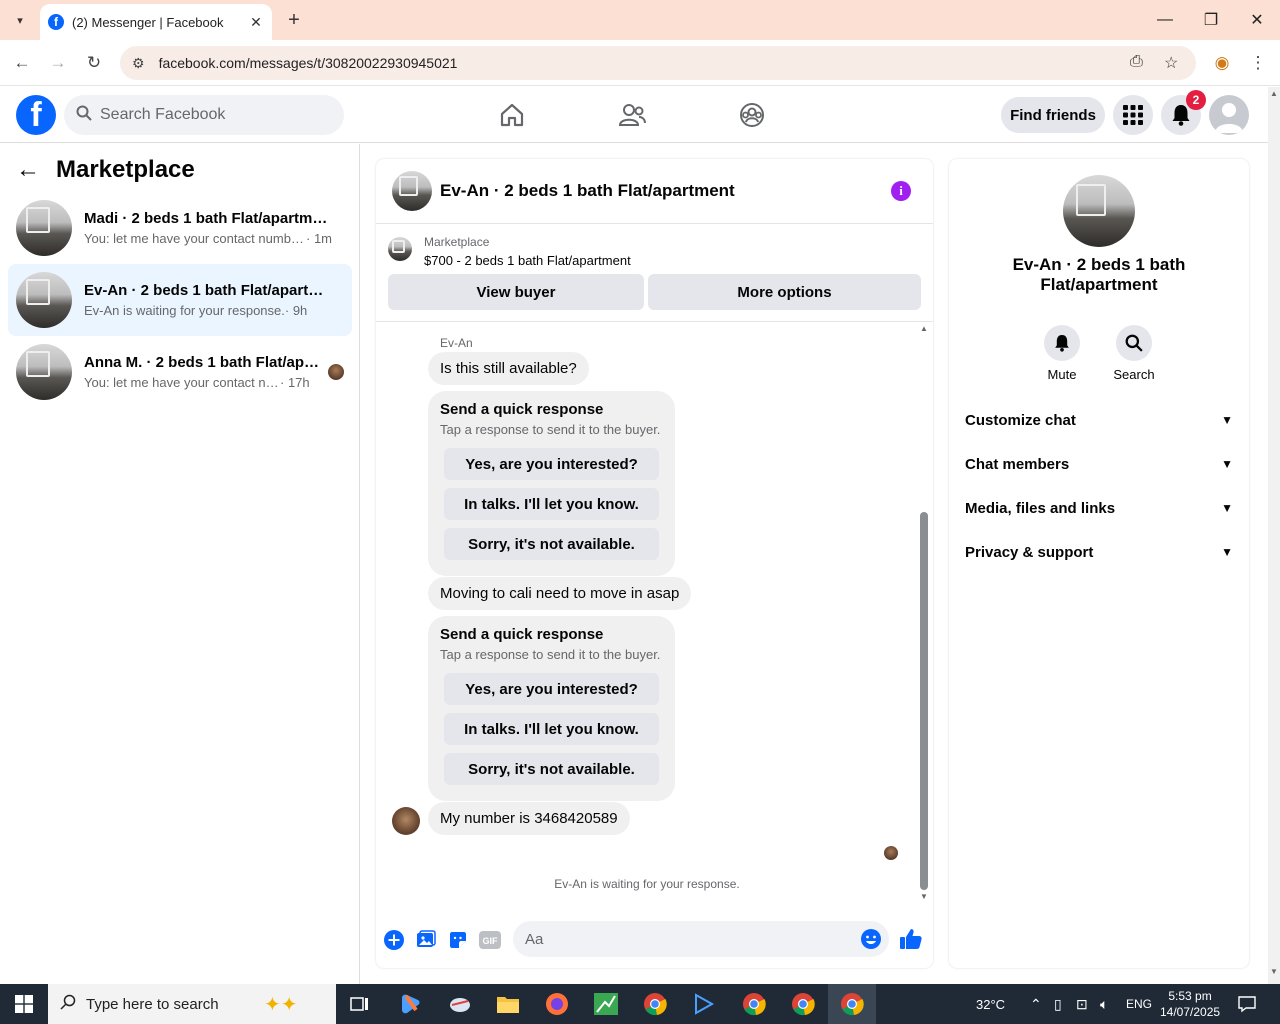  What do you see at coordinates (516, 292) in the screenshot?
I see `view-buyer-button: View buyer` at bounding box center [516, 292].